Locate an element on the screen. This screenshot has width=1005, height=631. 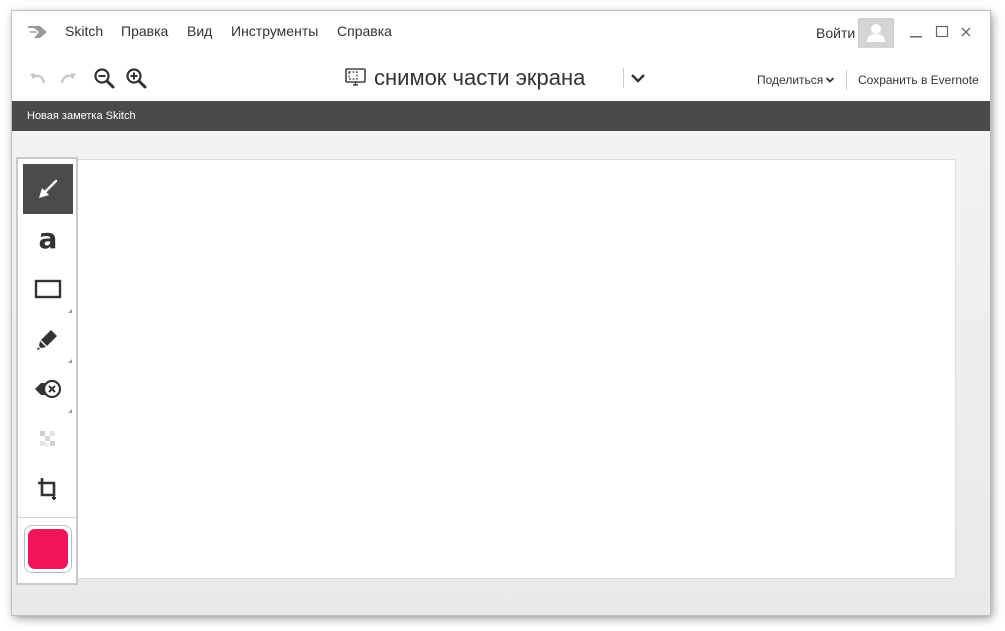
tool-marker is located at coordinates (48, 339).